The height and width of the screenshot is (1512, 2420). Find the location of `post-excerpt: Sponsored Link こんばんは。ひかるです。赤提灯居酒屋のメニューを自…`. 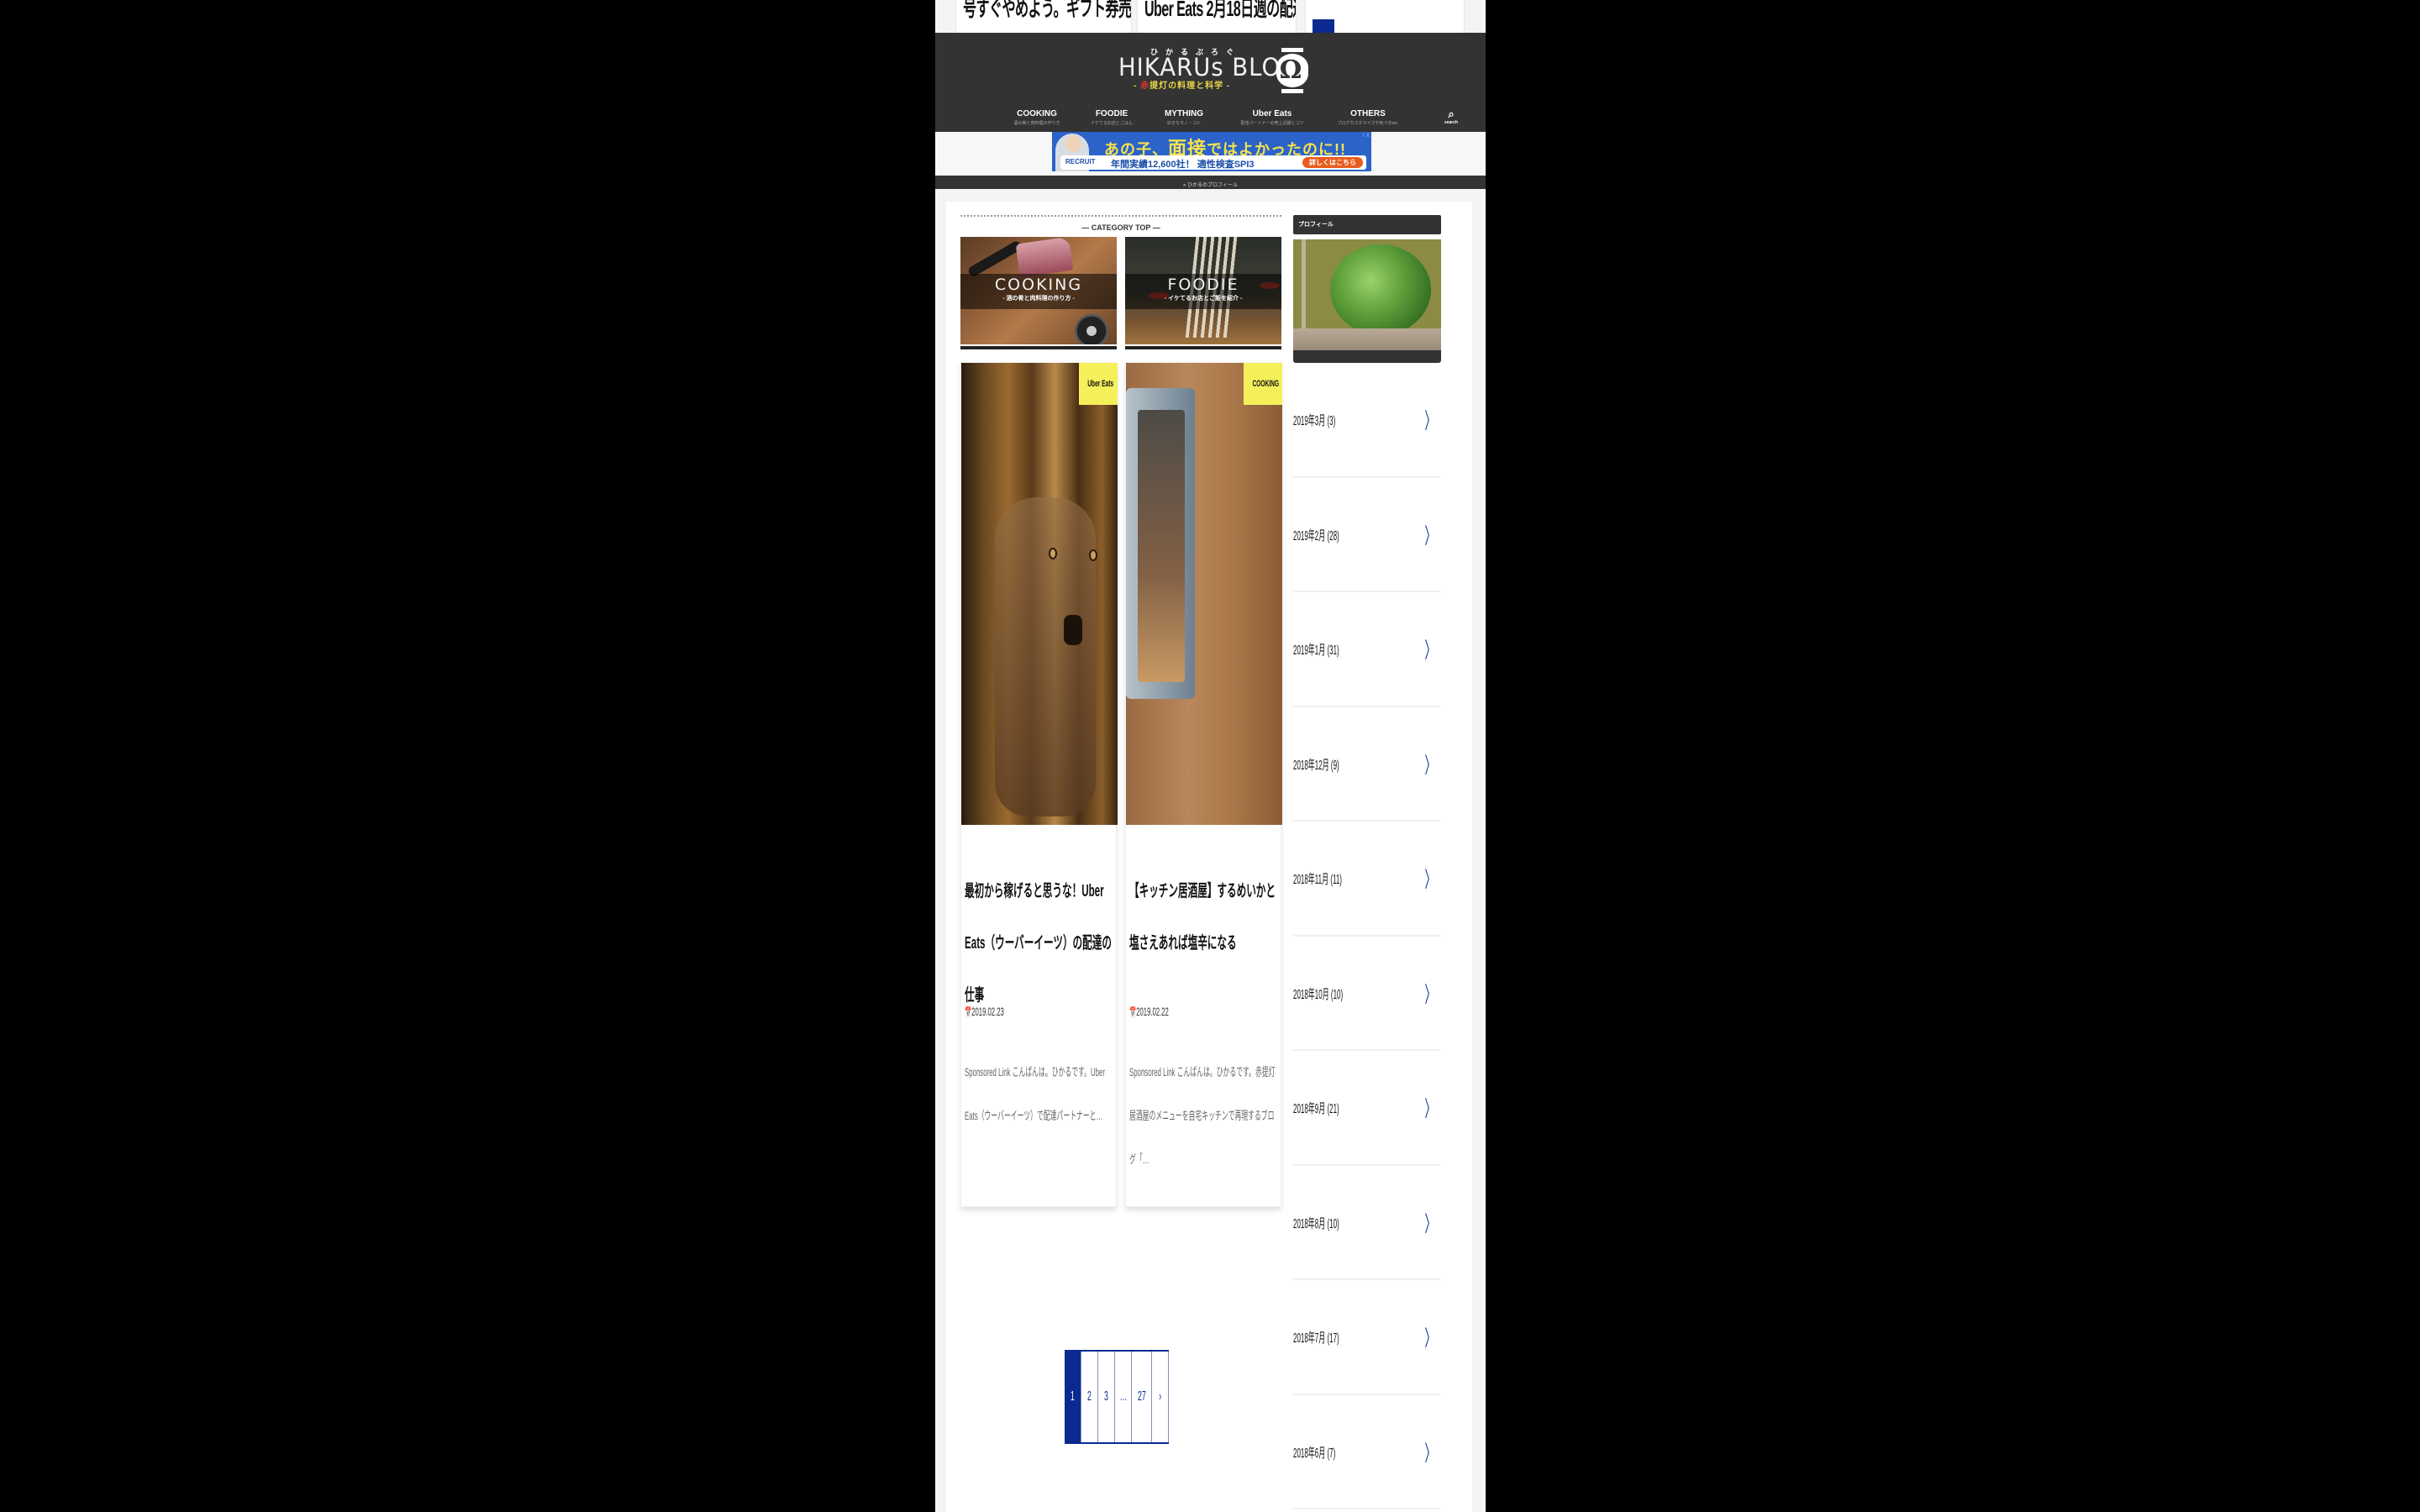

post-excerpt: Sponsored Link こんばんは。ひかるです。赤提灯居酒屋のメニューを自… is located at coordinates (1202, 1115).